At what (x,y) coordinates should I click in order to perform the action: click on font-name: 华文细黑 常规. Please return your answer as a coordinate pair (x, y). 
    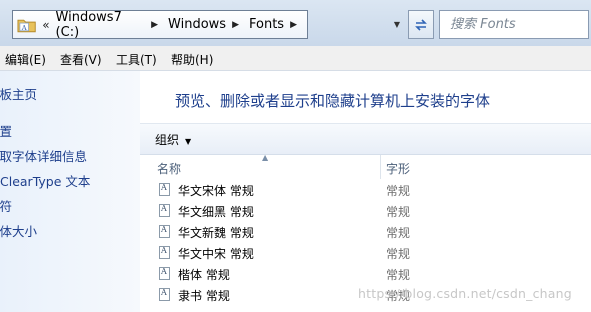
    Looking at the image, I should click on (216, 212).